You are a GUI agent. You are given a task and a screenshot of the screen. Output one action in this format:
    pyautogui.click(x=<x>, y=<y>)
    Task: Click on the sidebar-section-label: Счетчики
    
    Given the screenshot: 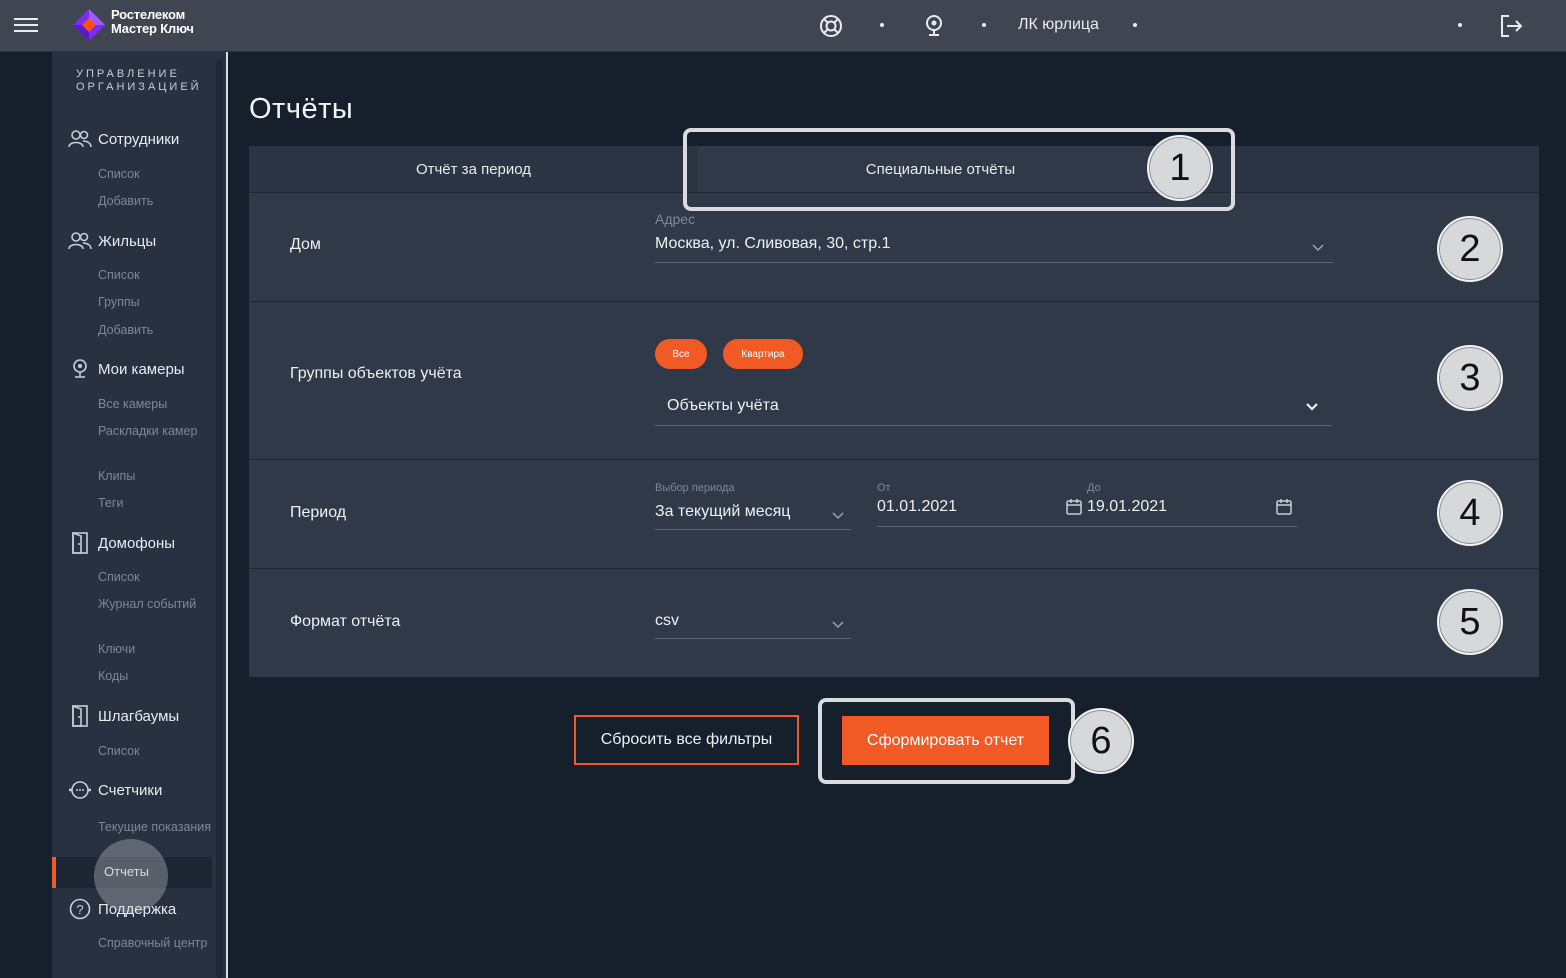 What is the action you would take?
    pyautogui.click(x=130, y=790)
    